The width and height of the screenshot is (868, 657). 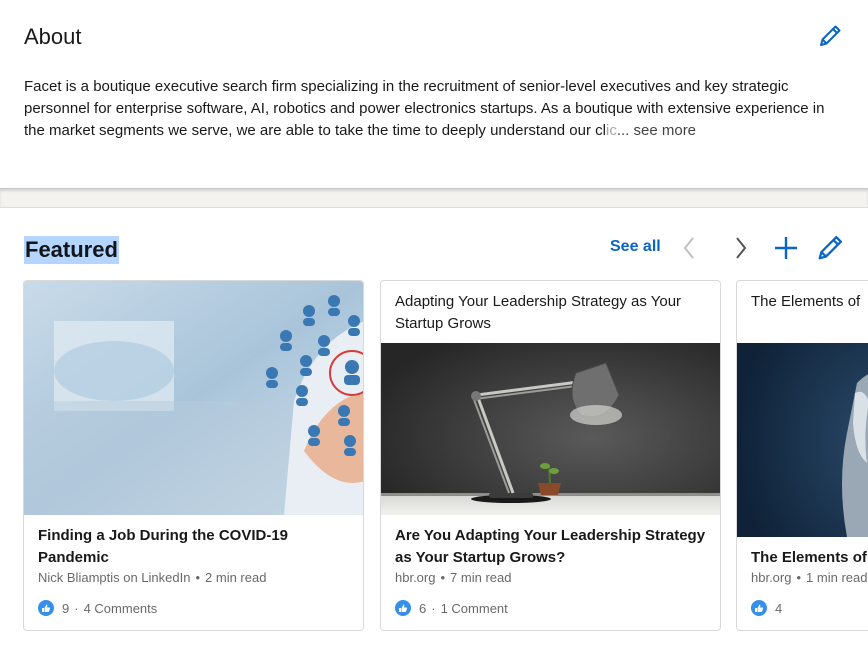 What do you see at coordinates (611, 130) in the screenshot?
I see `about-text-fade: ic` at bounding box center [611, 130].